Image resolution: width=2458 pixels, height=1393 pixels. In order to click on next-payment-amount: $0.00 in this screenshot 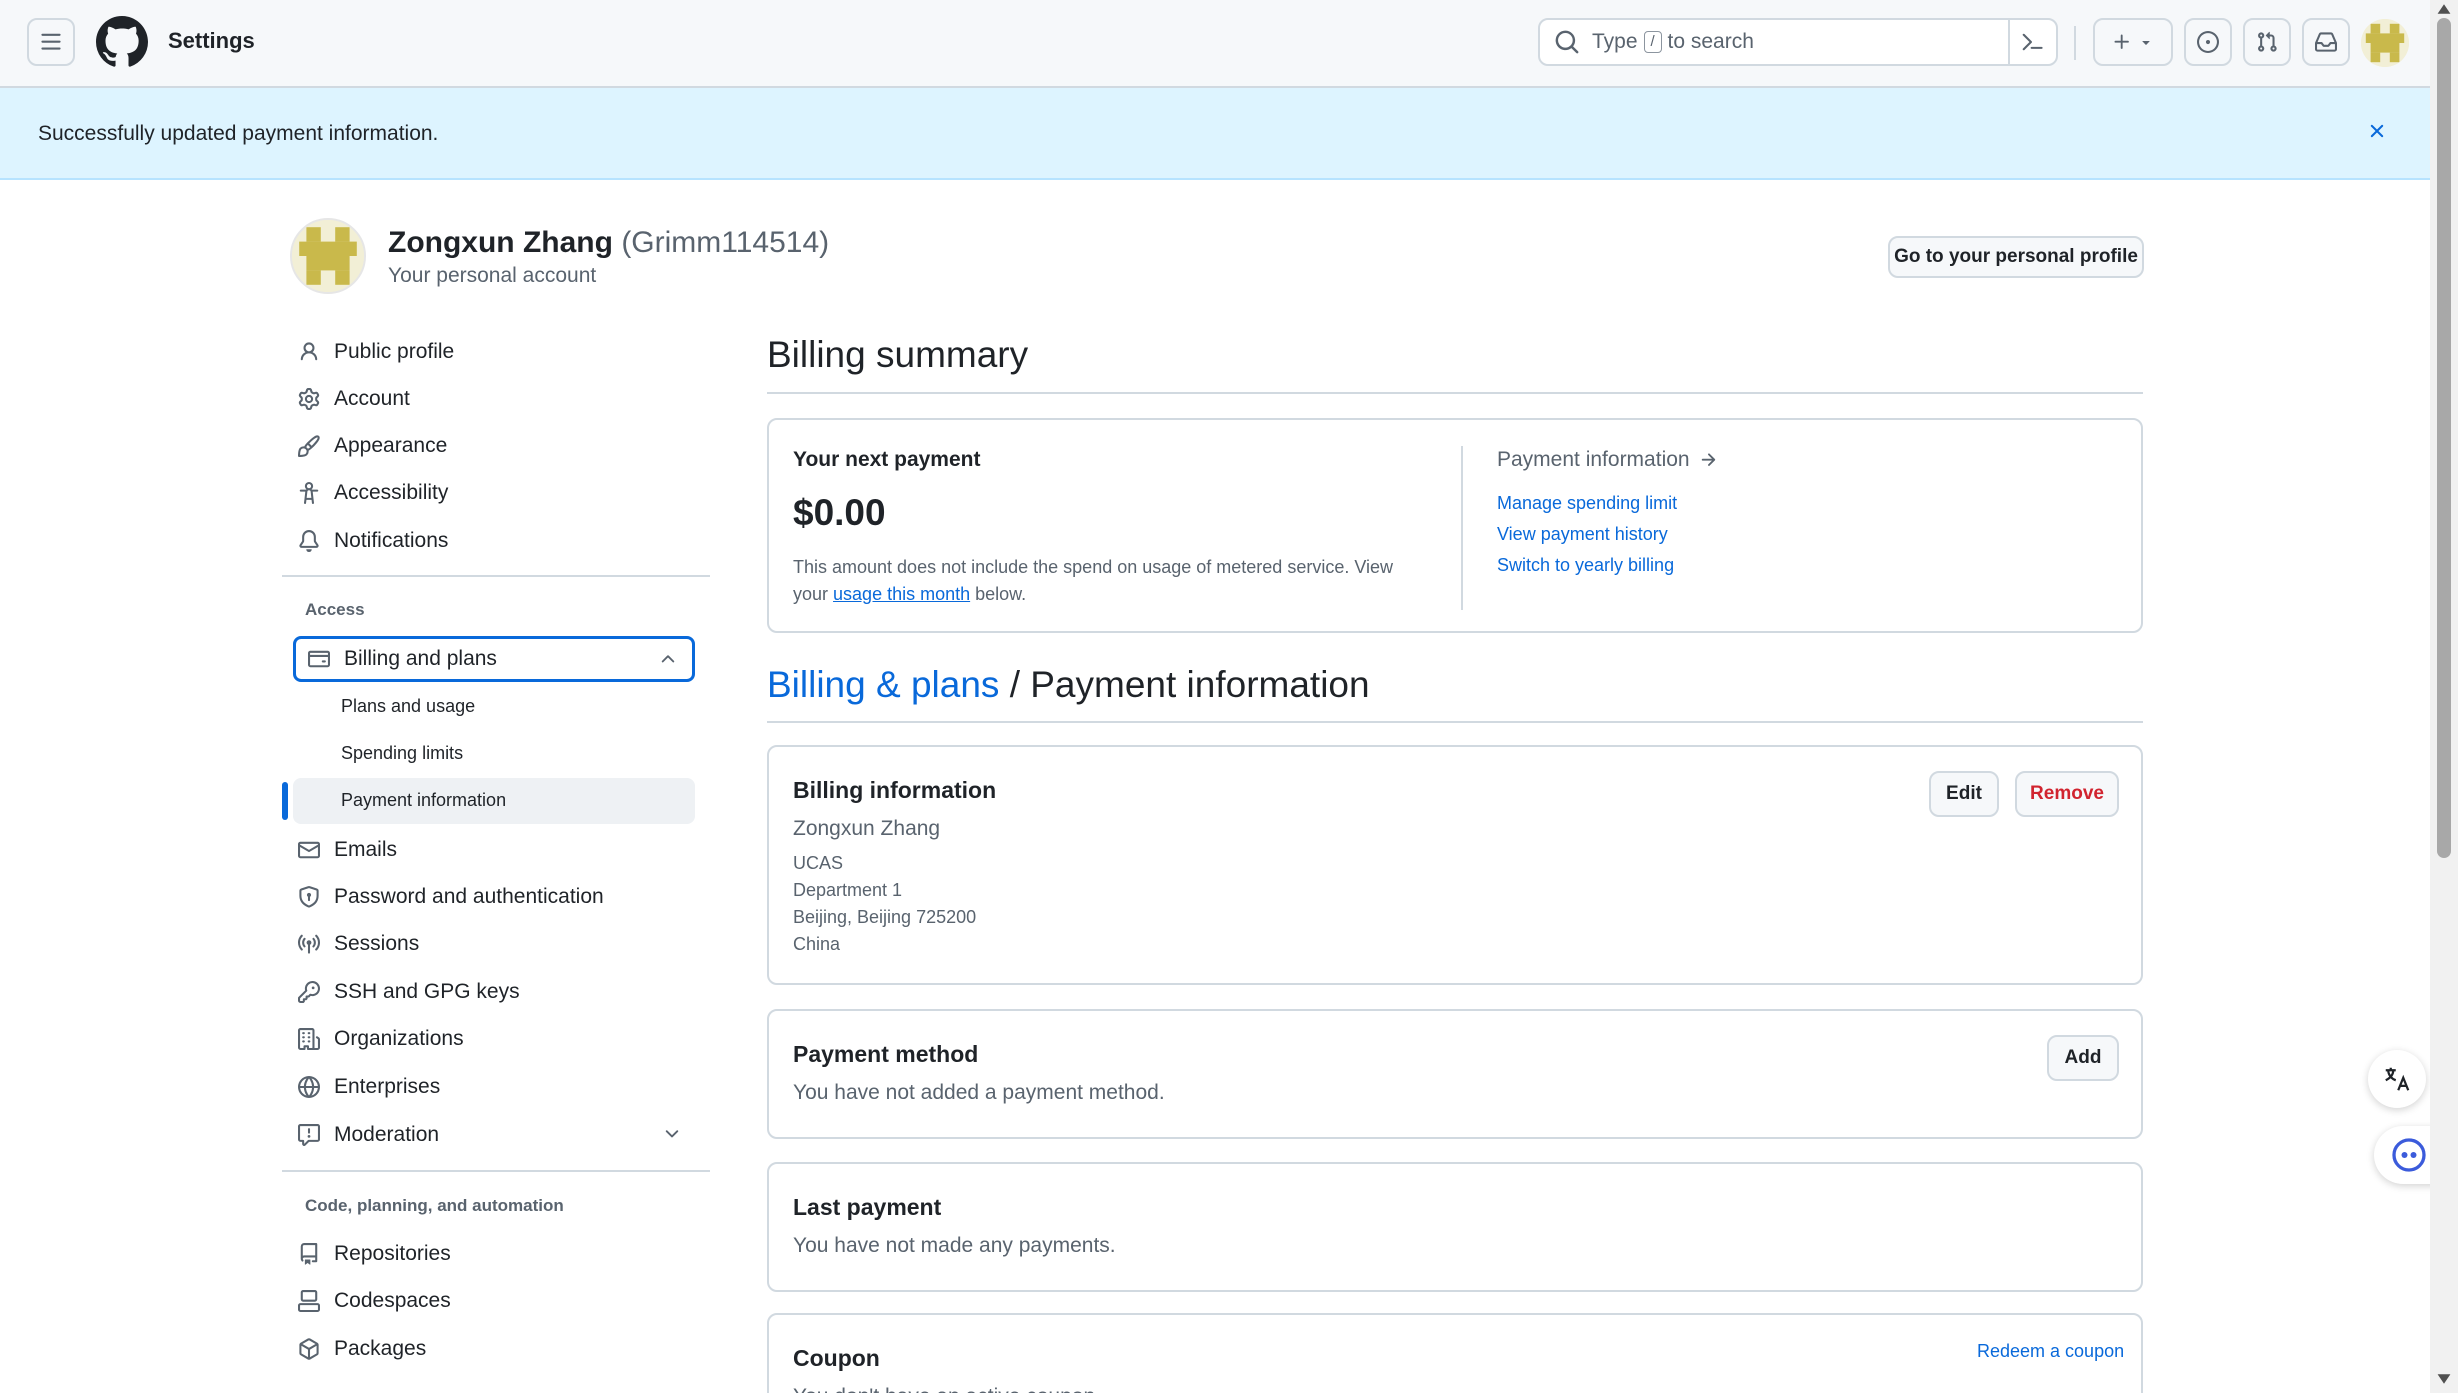, I will do `click(839, 512)`.